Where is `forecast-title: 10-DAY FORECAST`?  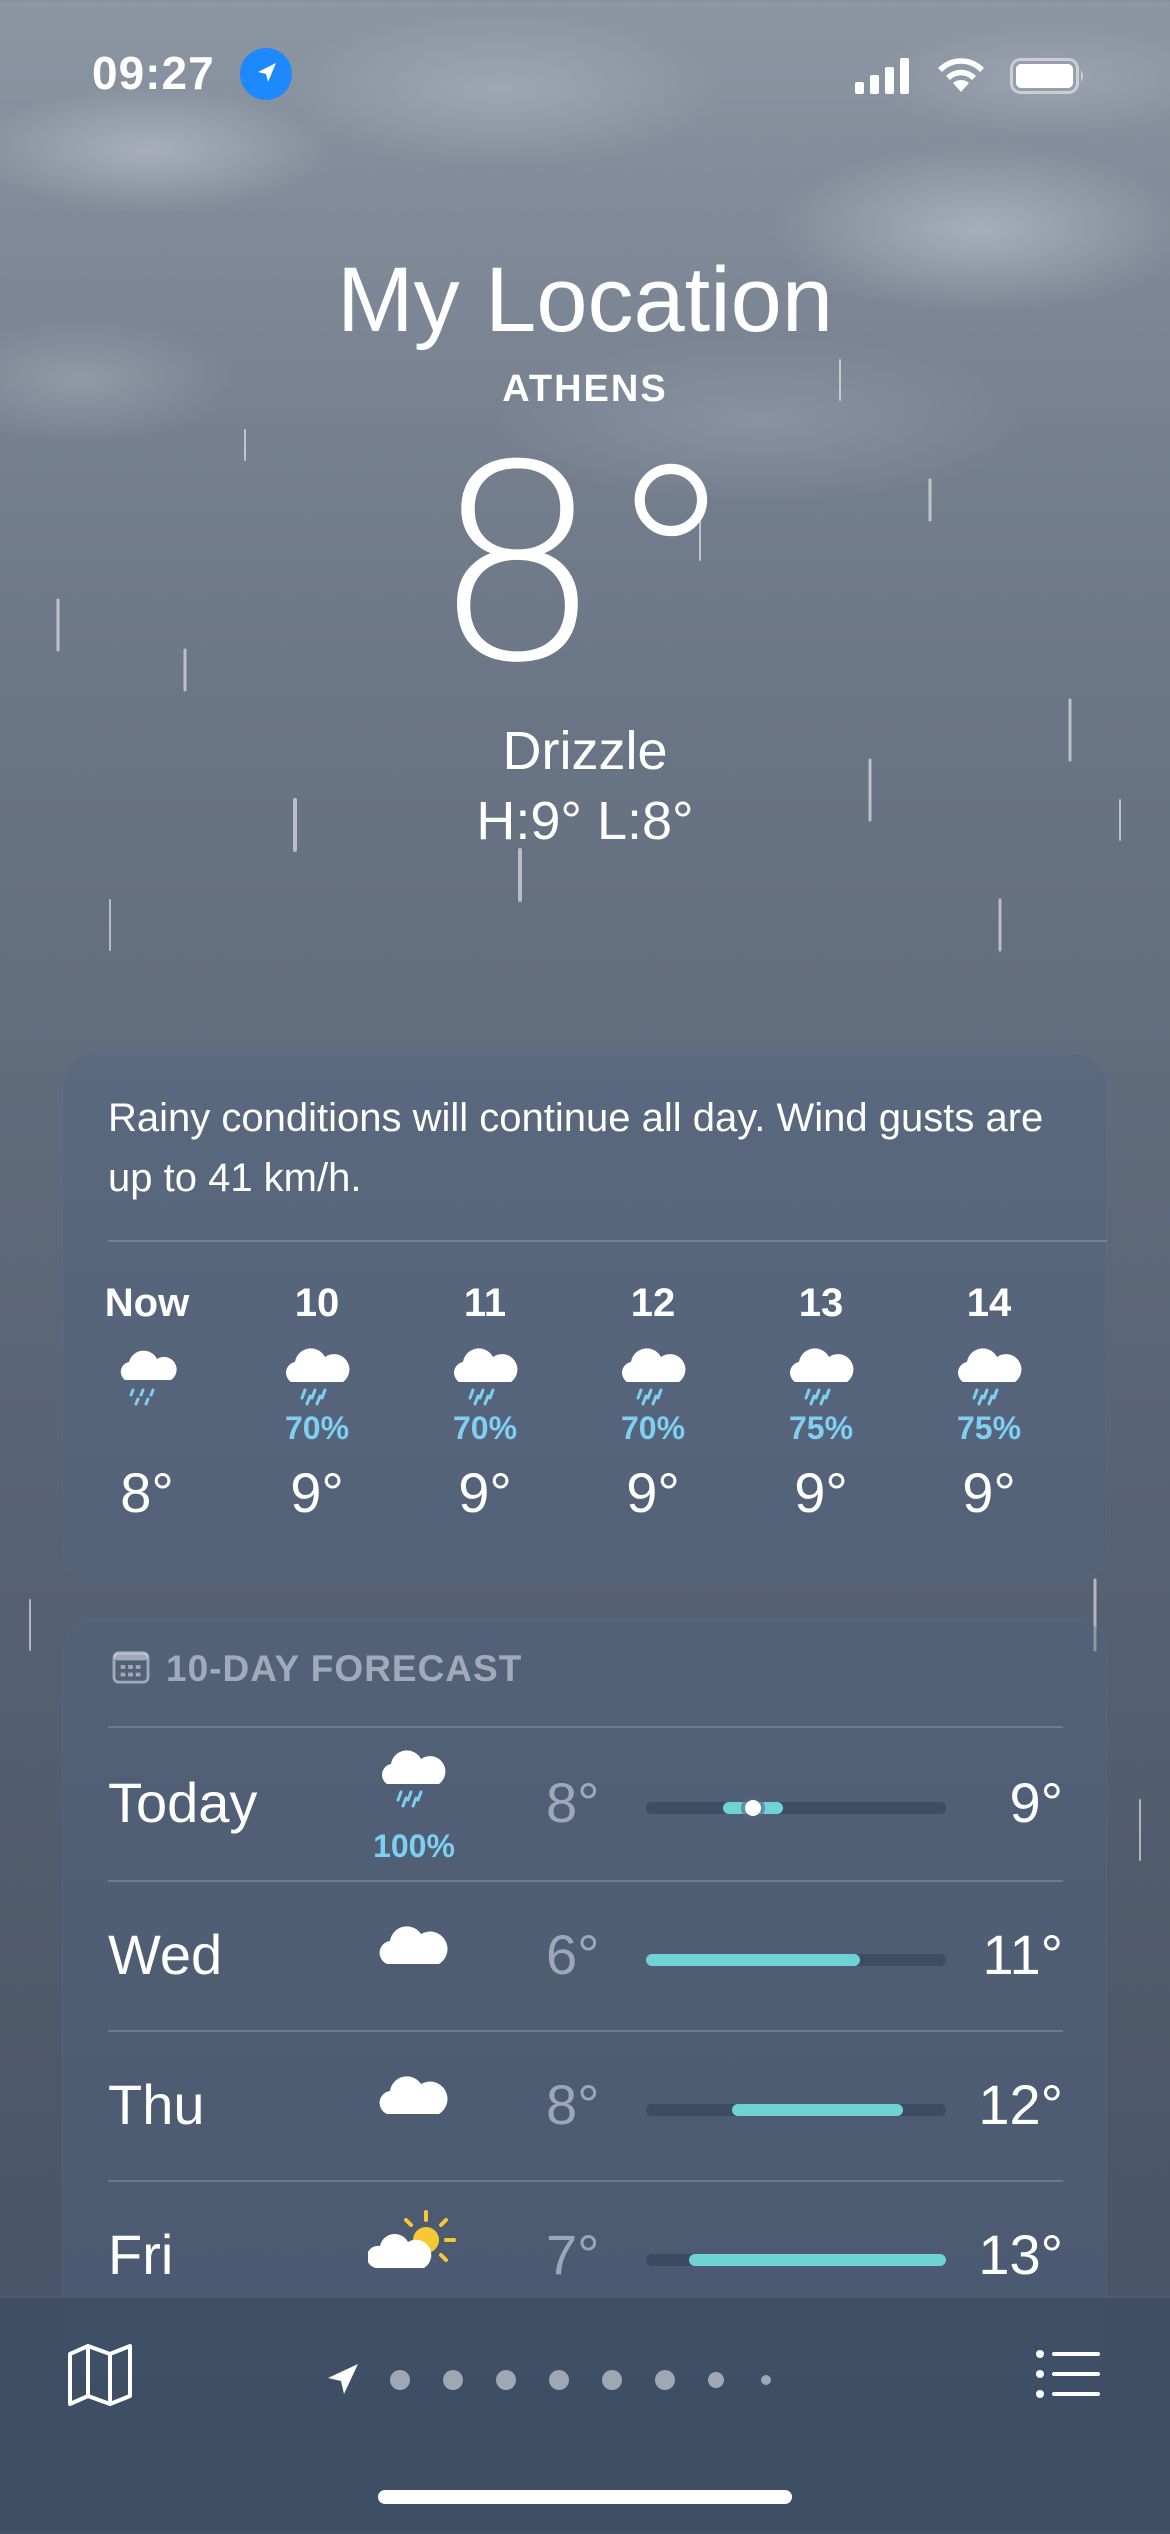
forecast-title: 10-DAY FORECAST is located at coordinates (344, 1668).